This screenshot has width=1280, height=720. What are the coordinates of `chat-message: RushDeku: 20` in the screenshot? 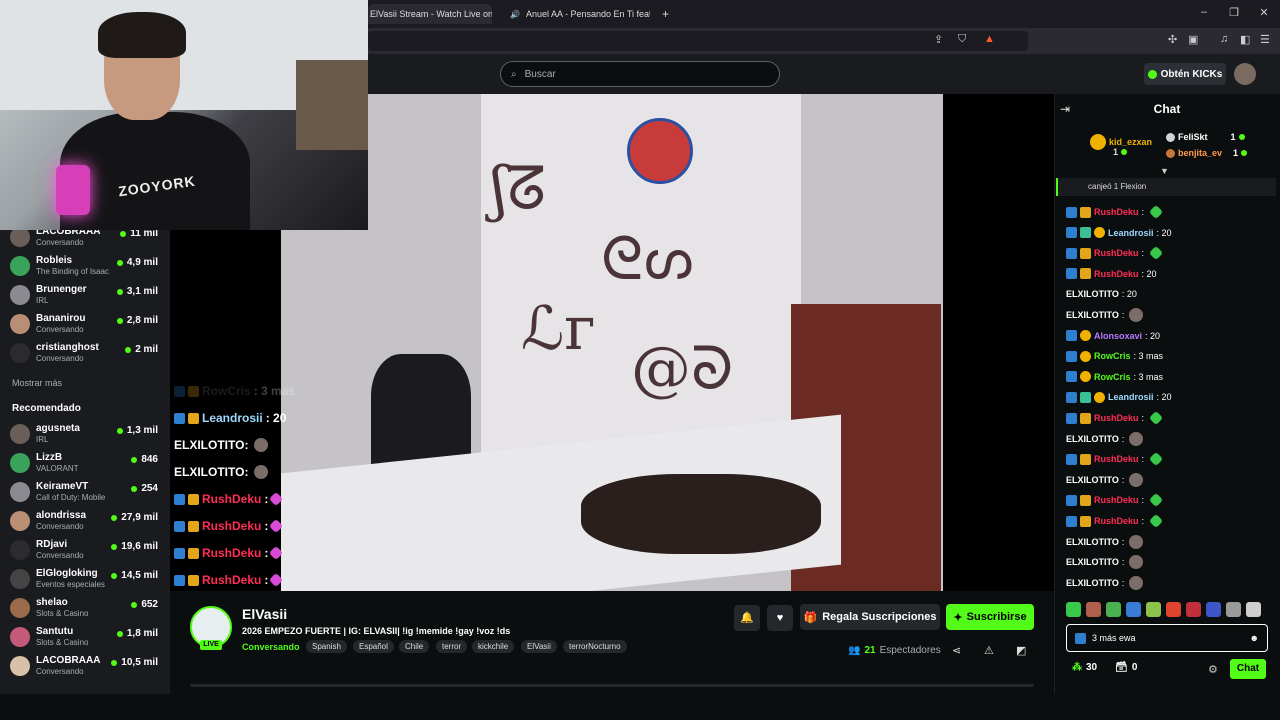 It's located at (1111, 274).